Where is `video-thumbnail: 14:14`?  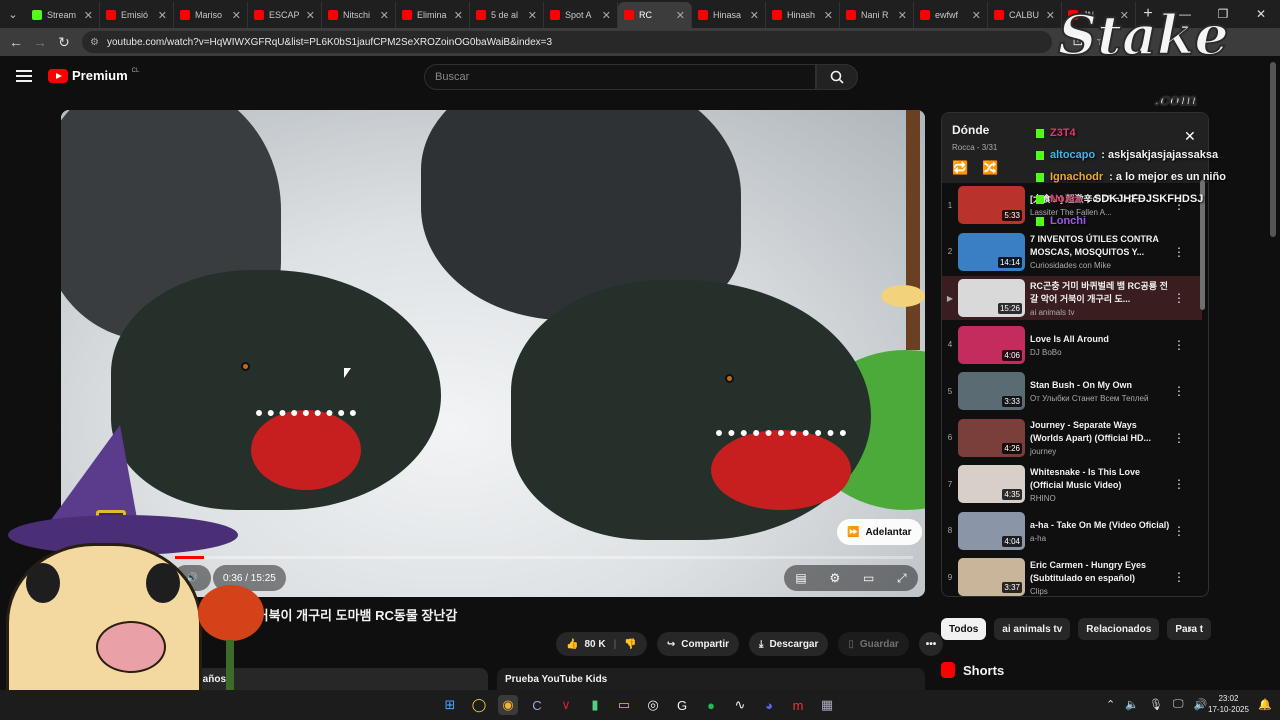 video-thumbnail: 14:14 is located at coordinates (991, 251).